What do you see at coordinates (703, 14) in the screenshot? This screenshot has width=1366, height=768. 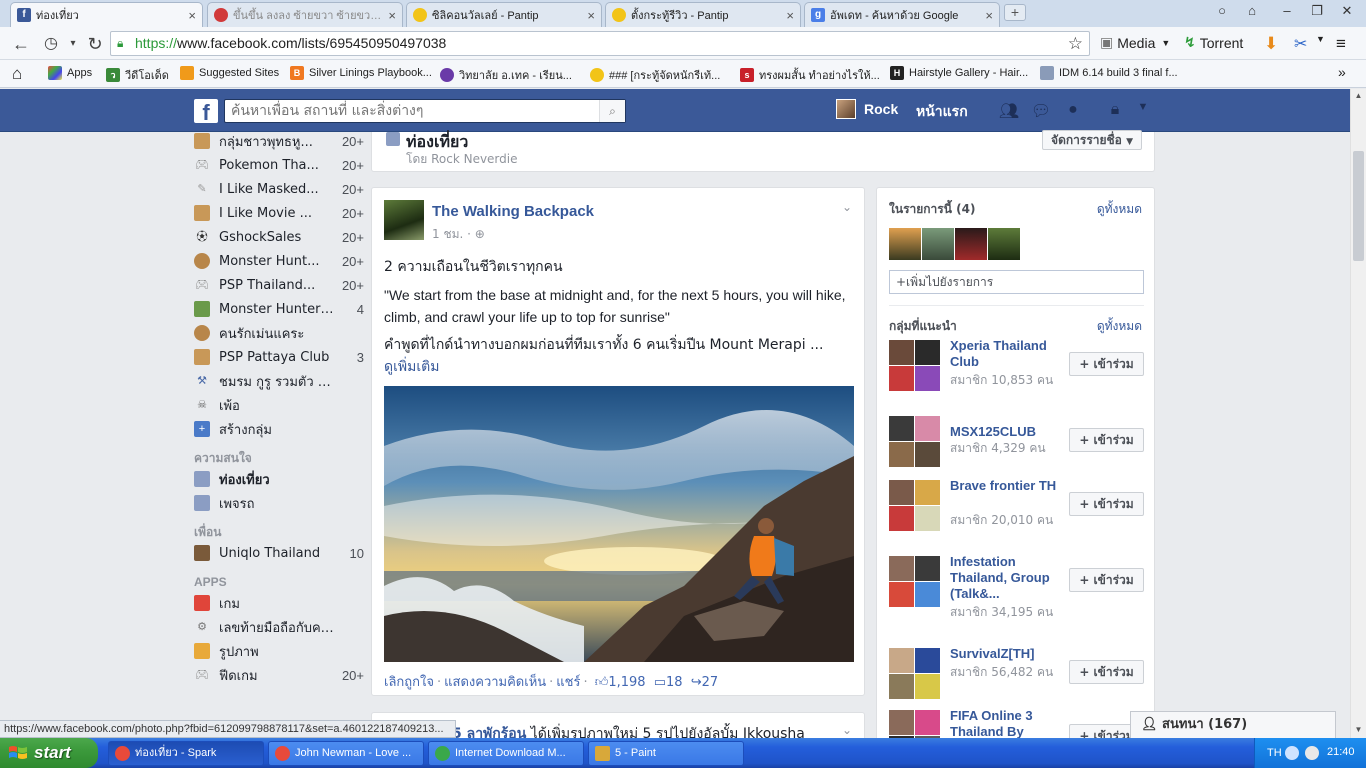 I see `tab: ตั้งกระทู้รีวิว - Pantip ×` at bounding box center [703, 14].